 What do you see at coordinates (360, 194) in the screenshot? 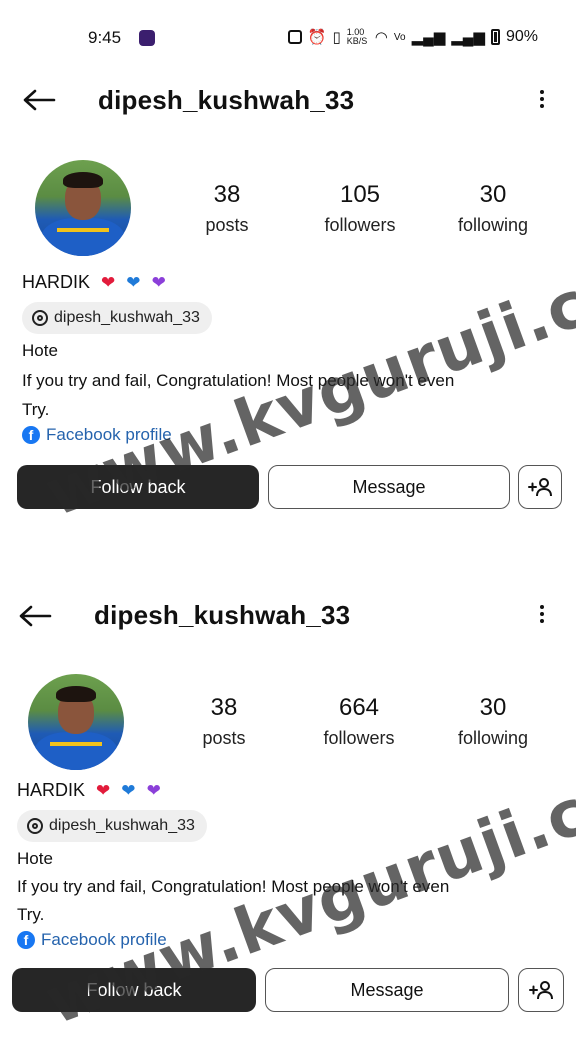
I see `followers-count: 105` at bounding box center [360, 194].